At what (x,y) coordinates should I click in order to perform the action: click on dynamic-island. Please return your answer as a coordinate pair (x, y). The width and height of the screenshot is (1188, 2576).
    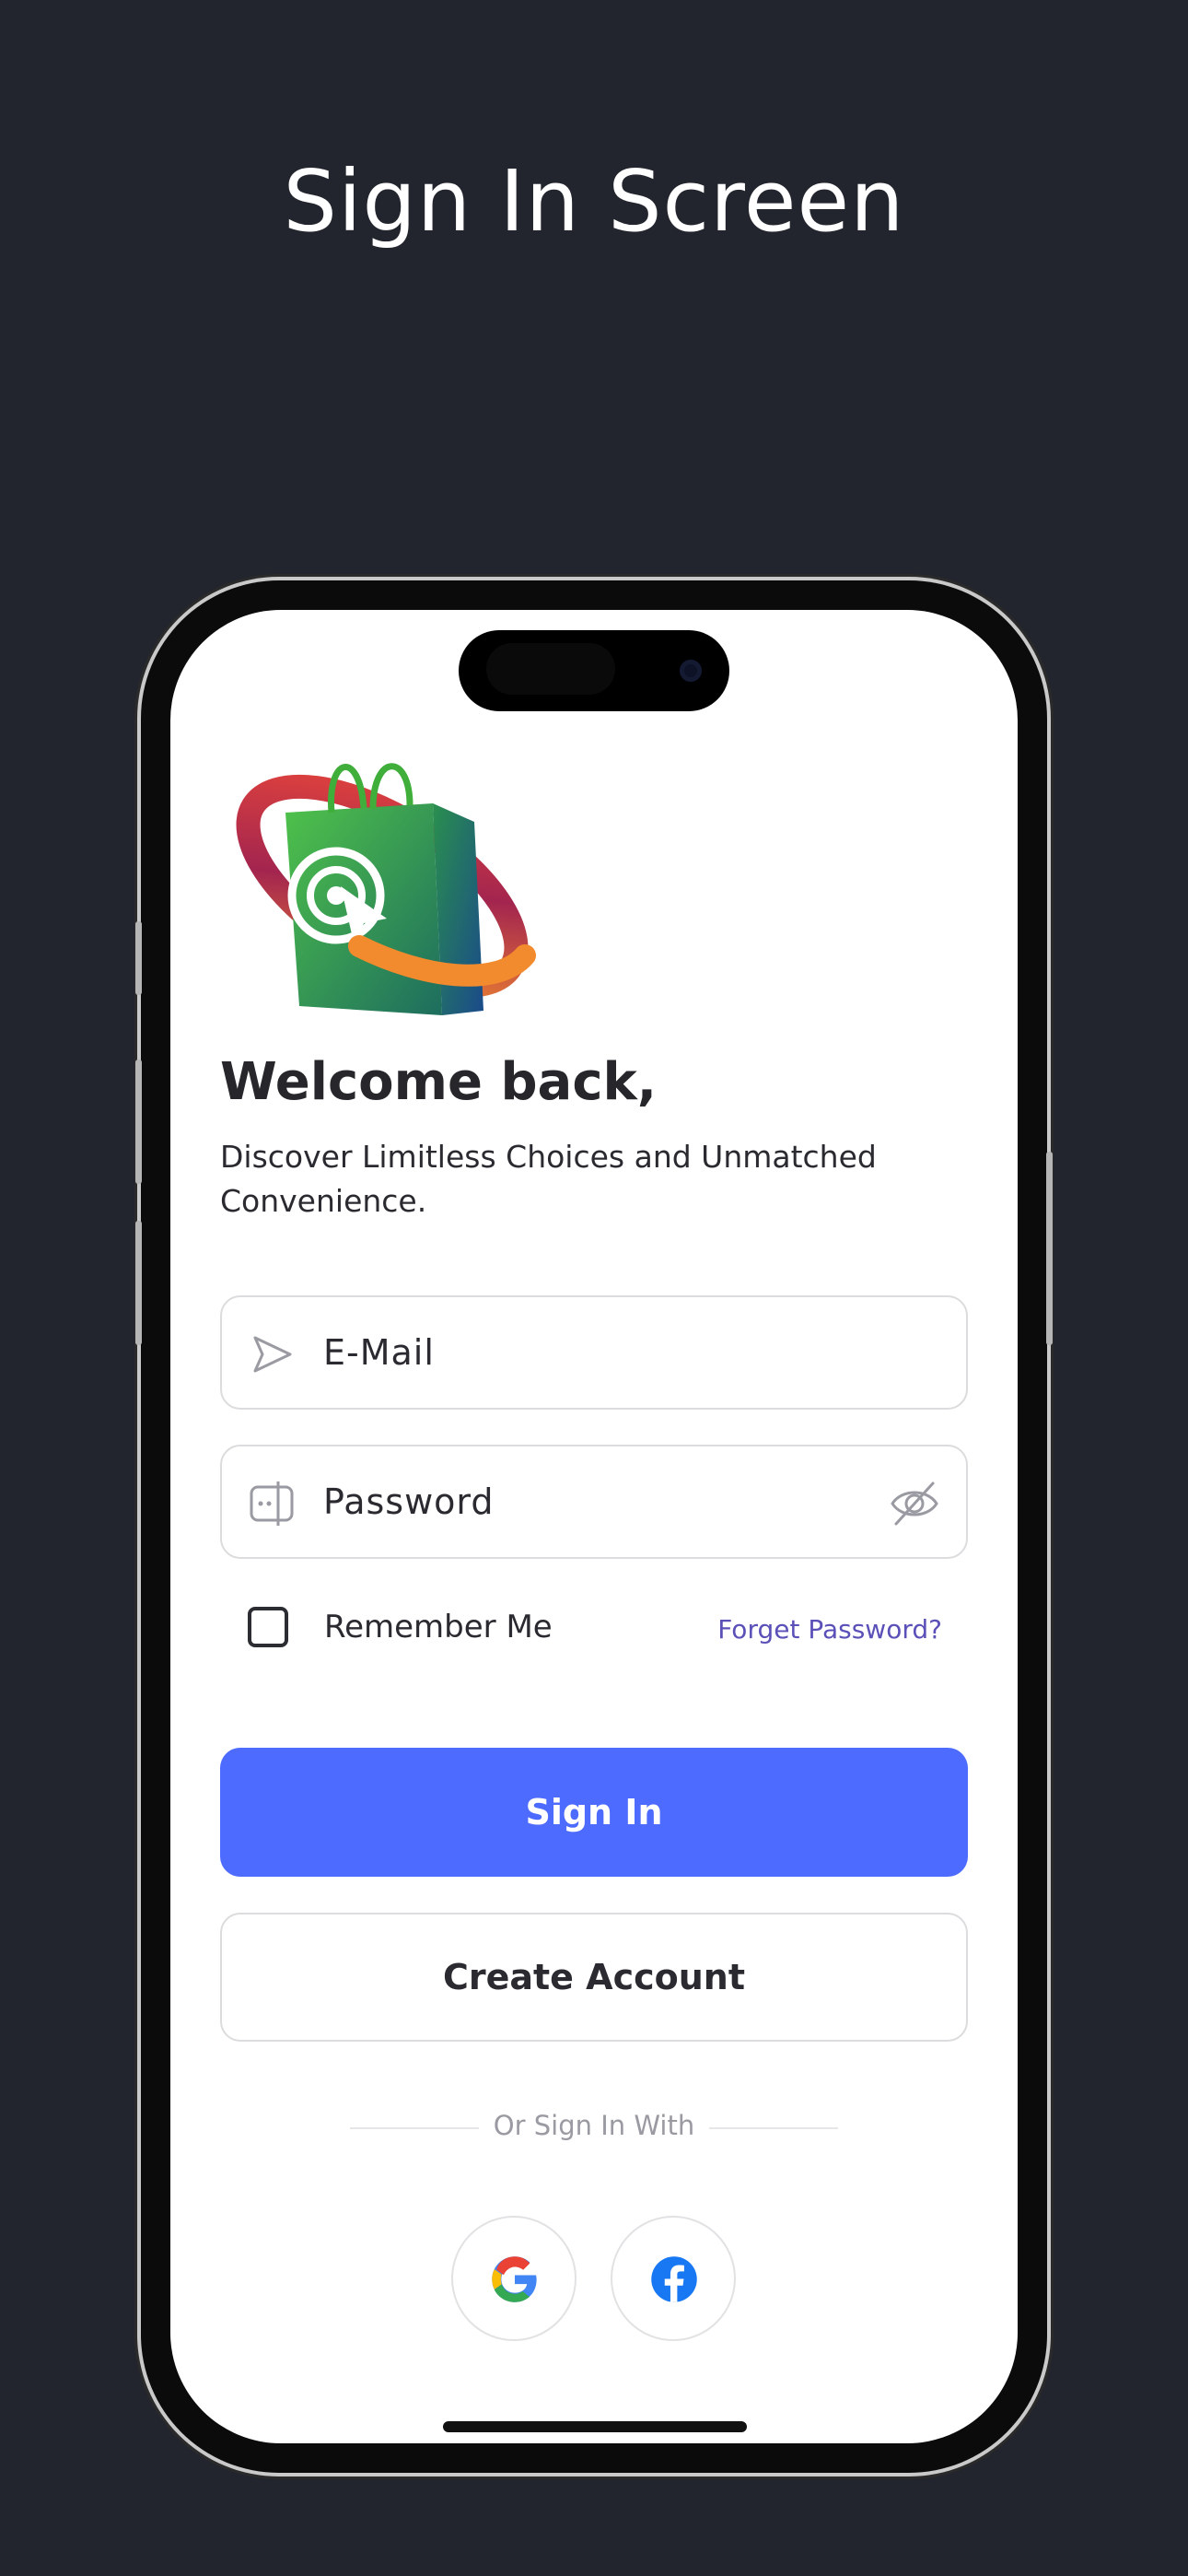
    Looking at the image, I should click on (594, 670).